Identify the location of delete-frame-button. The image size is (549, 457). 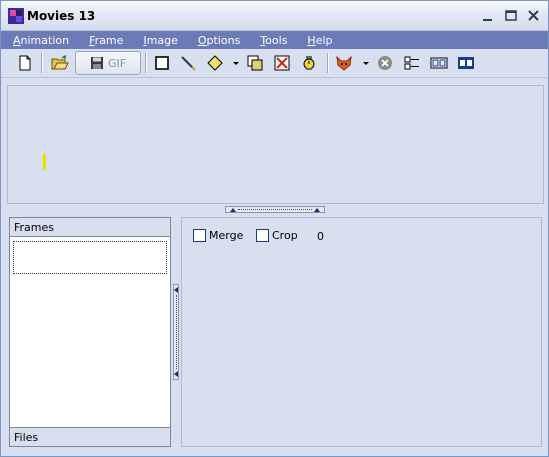
(282, 63).